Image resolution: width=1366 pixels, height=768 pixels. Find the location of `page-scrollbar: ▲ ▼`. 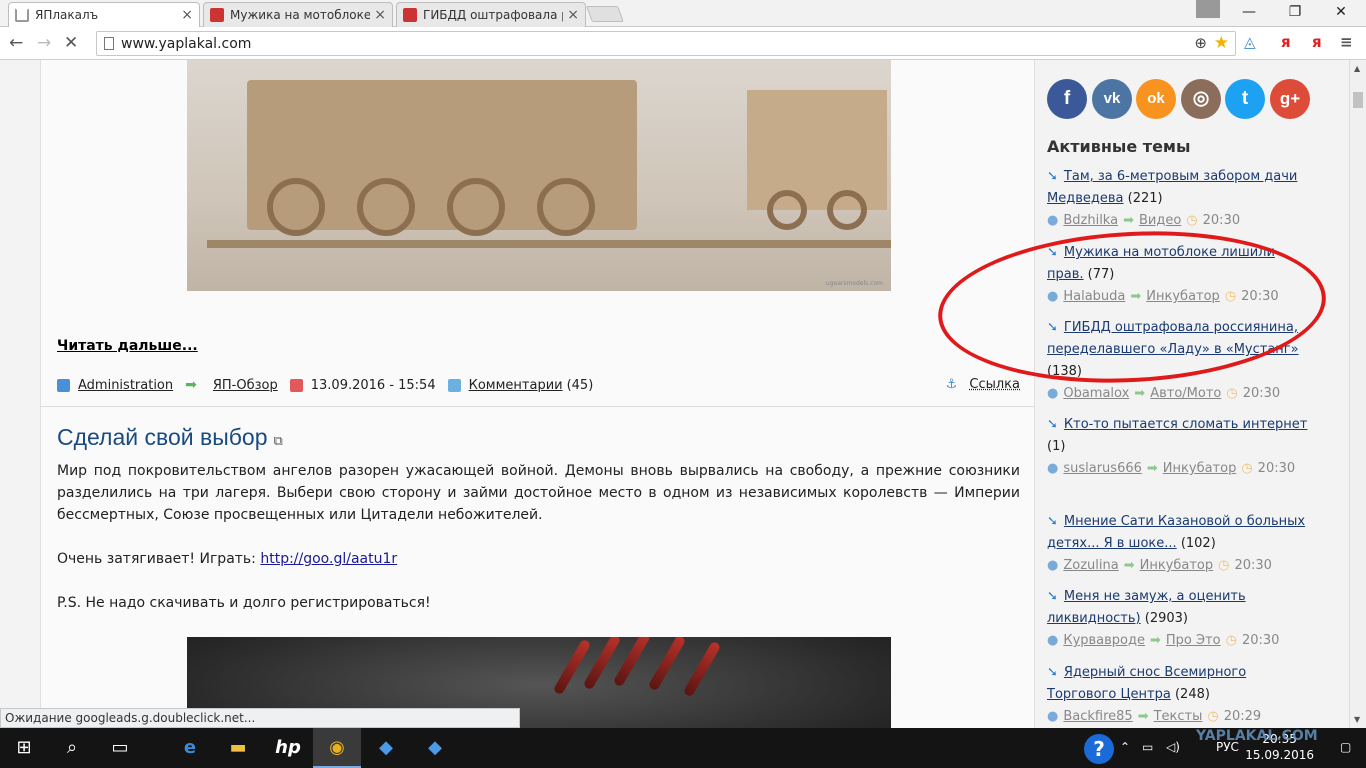

page-scrollbar: ▲ ▼ is located at coordinates (1357, 394).